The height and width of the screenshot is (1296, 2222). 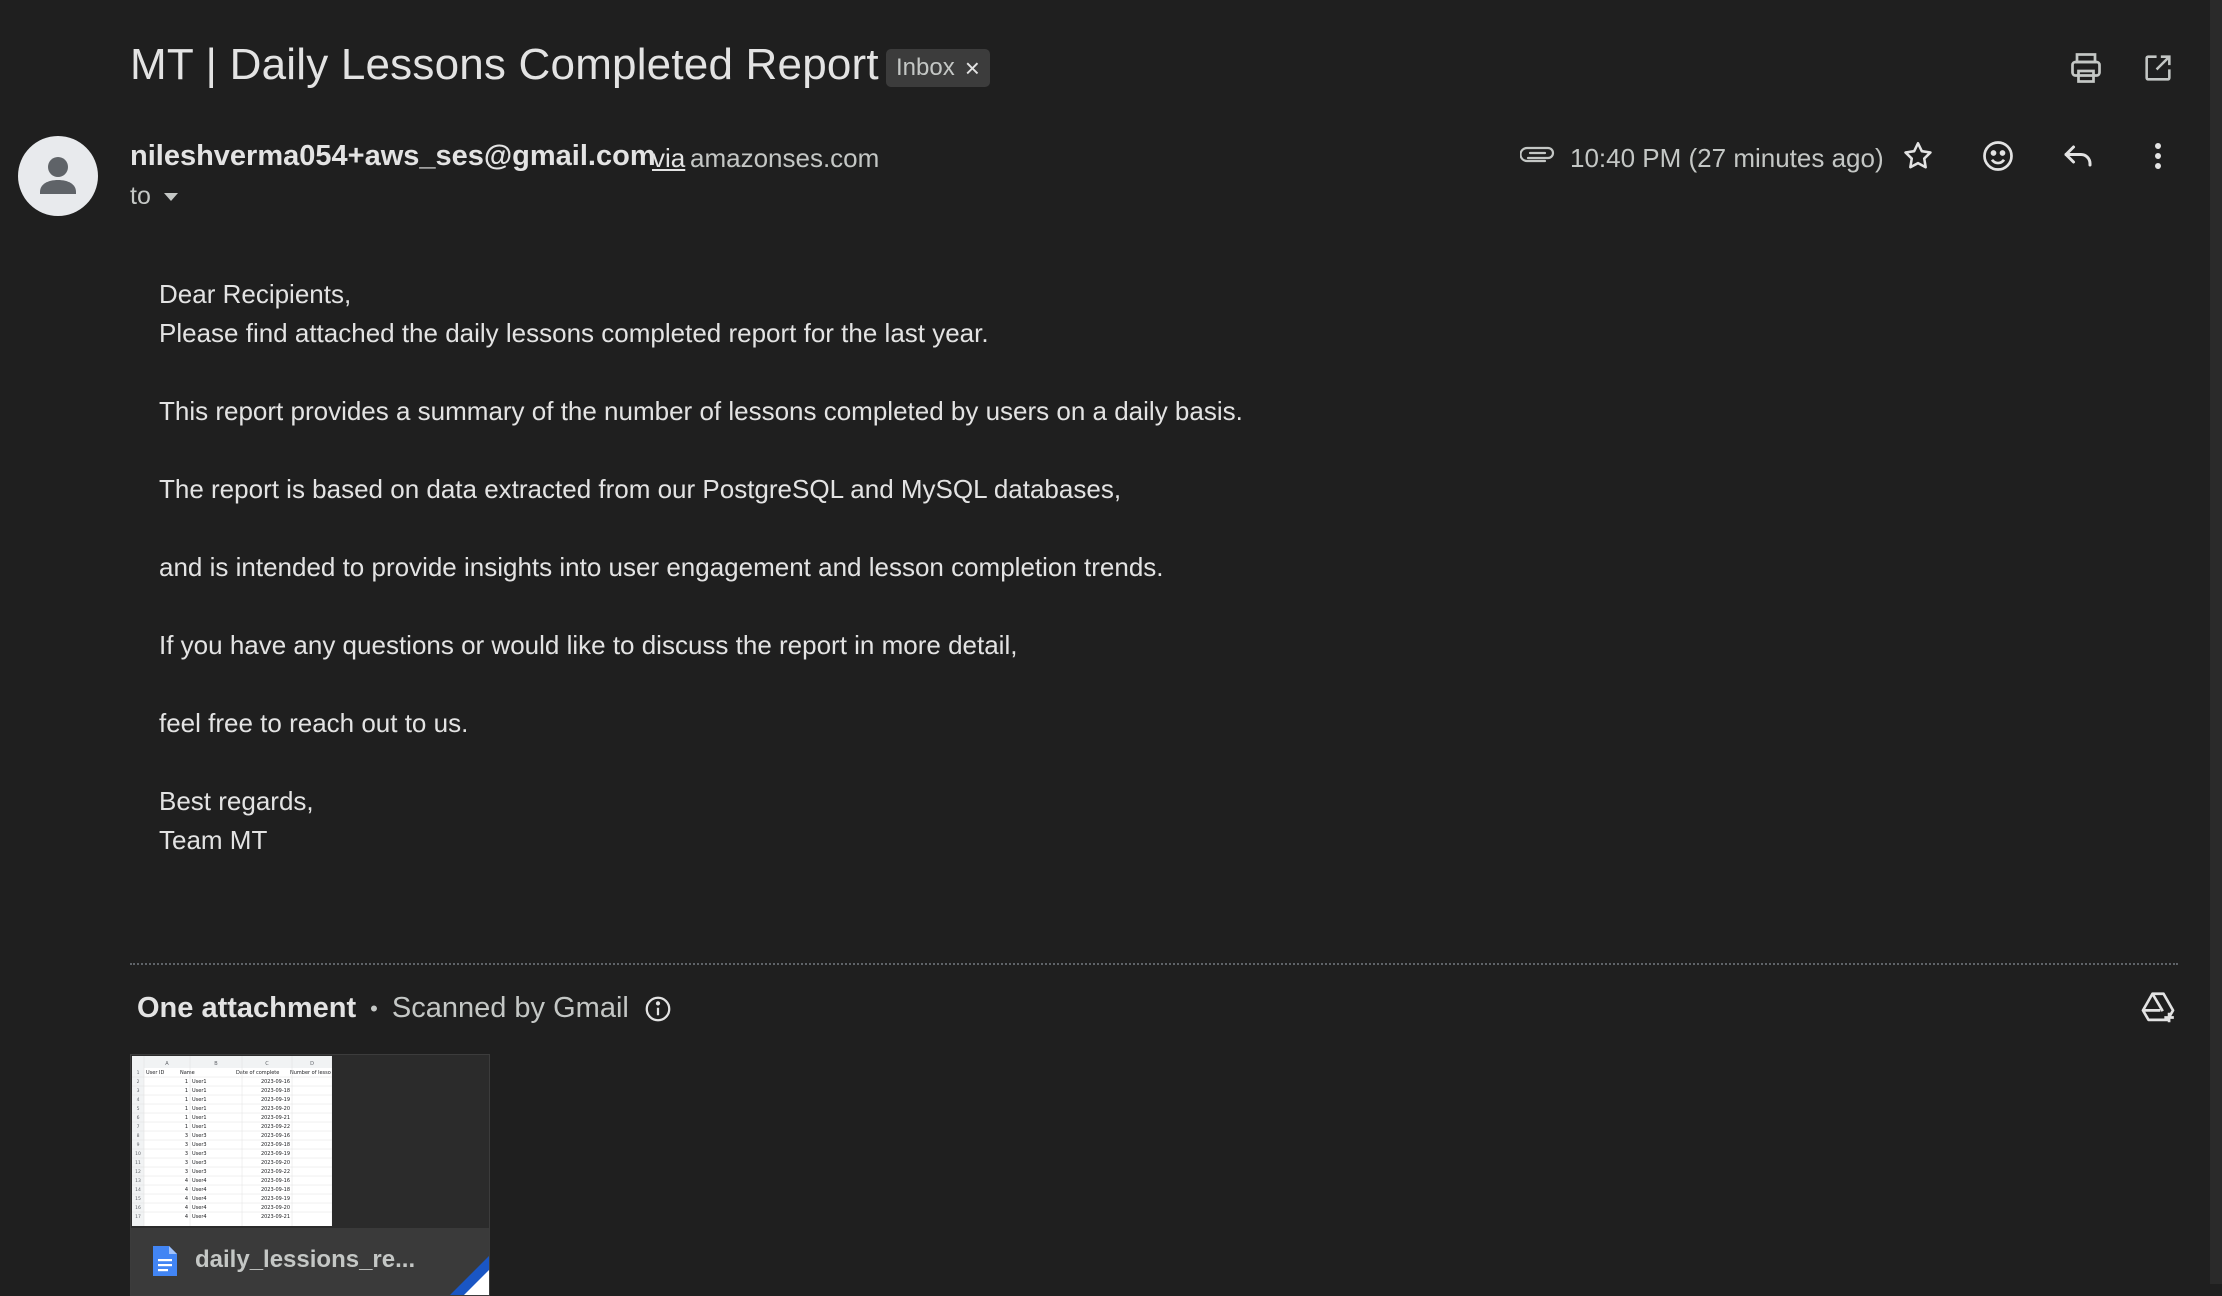 I want to click on row-number: 13, so click(x=138, y=1181).